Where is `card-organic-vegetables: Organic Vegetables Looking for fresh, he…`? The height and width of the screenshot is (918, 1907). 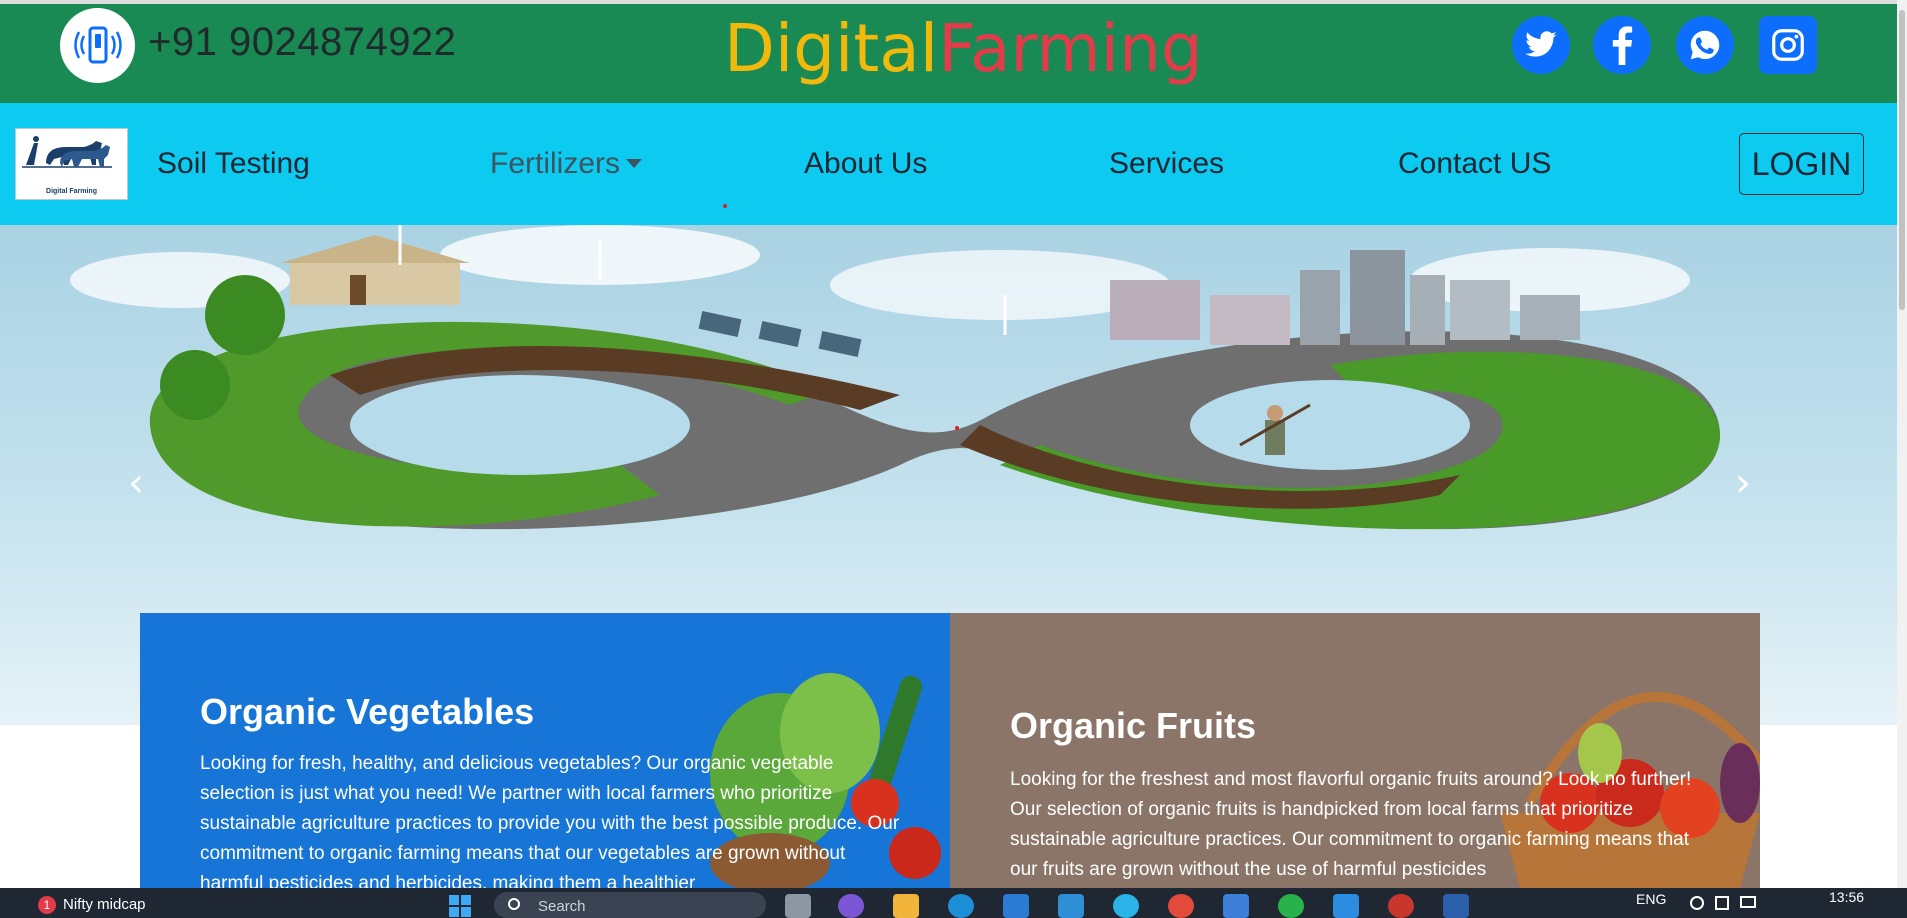
card-organic-vegetables: Organic Vegetables Looking for fresh, he… is located at coordinates (545, 750).